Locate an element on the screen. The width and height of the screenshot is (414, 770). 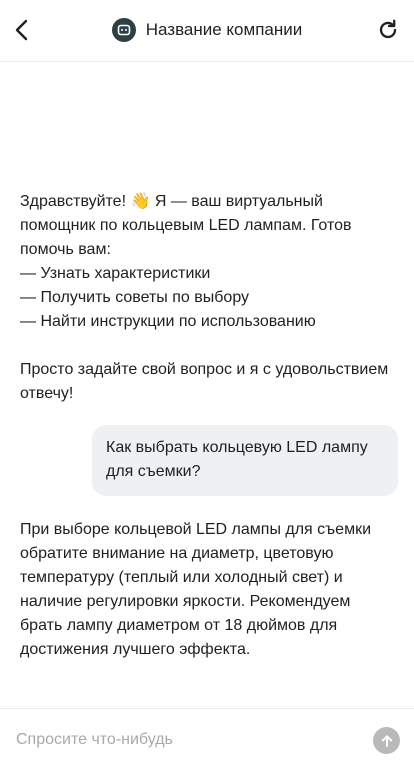
arrow-up-icon is located at coordinates (386, 740).